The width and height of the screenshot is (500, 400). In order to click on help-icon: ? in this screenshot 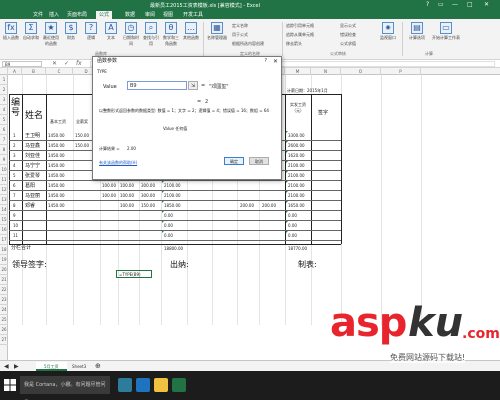, I will do `click(427, 4)`.